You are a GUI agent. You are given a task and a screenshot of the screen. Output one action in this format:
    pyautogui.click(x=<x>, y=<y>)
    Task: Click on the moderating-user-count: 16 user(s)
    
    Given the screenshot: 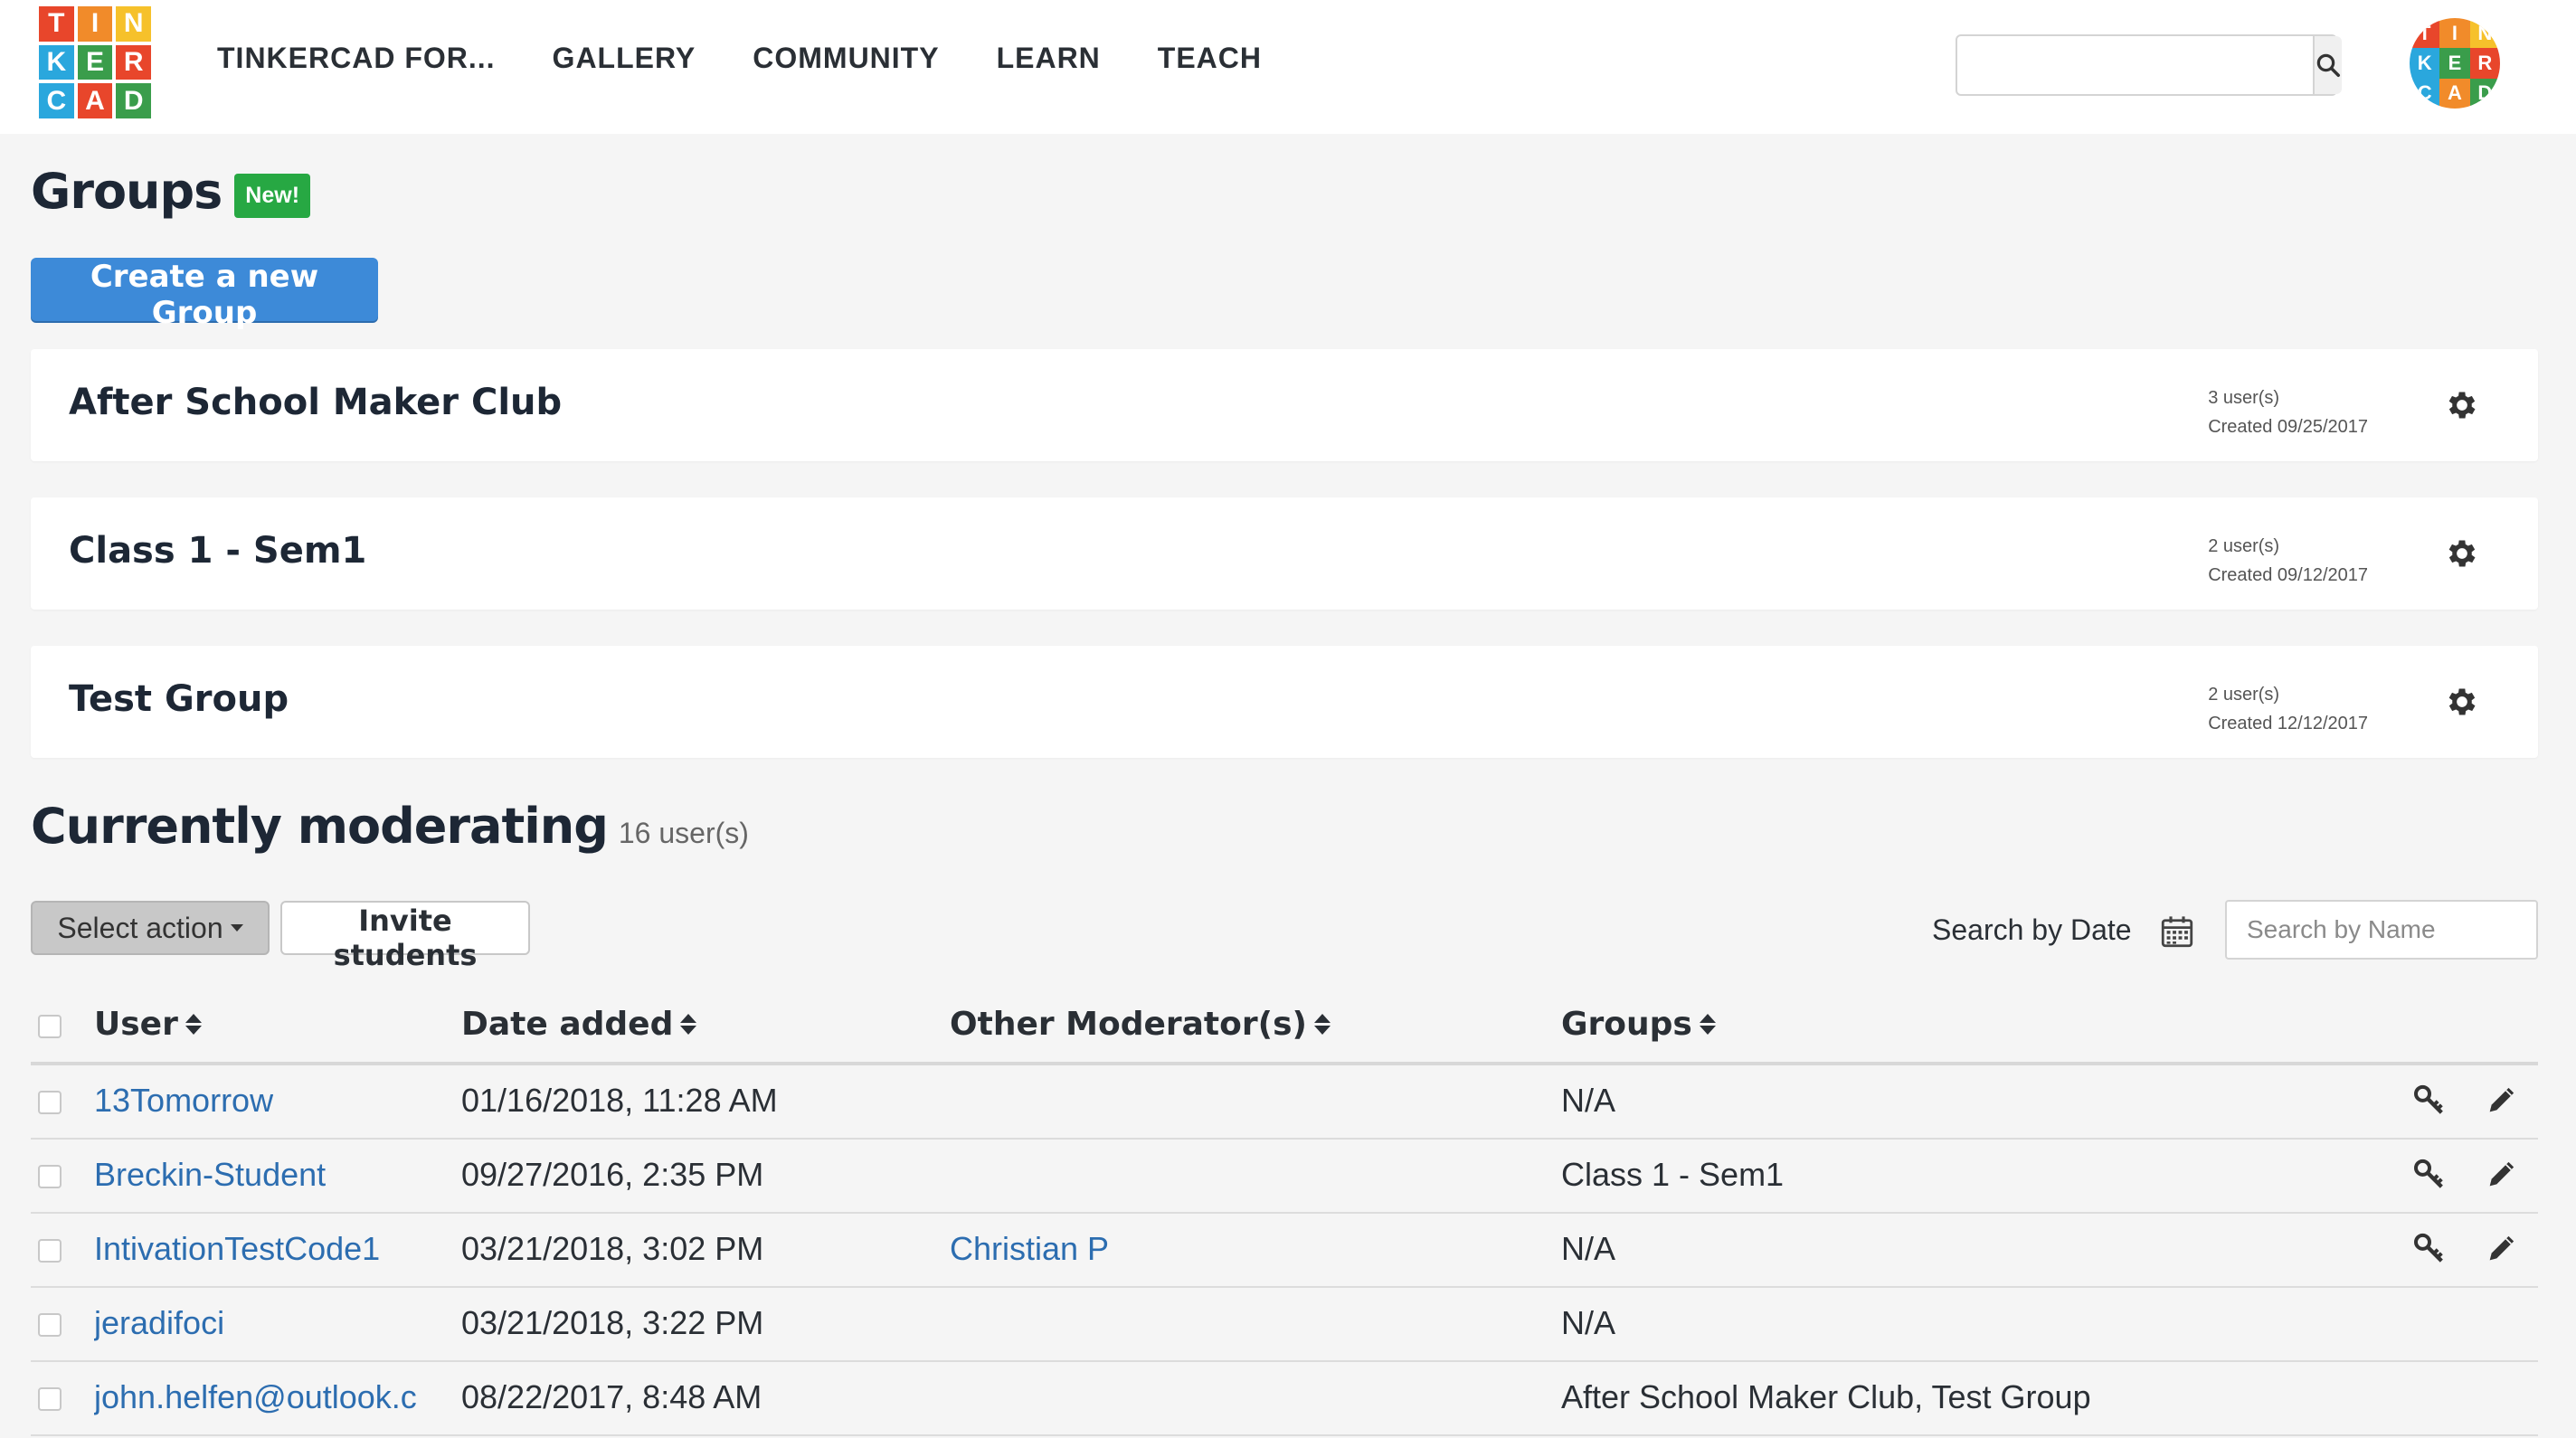 What is the action you would take?
    pyautogui.click(x=683, y=833)
    